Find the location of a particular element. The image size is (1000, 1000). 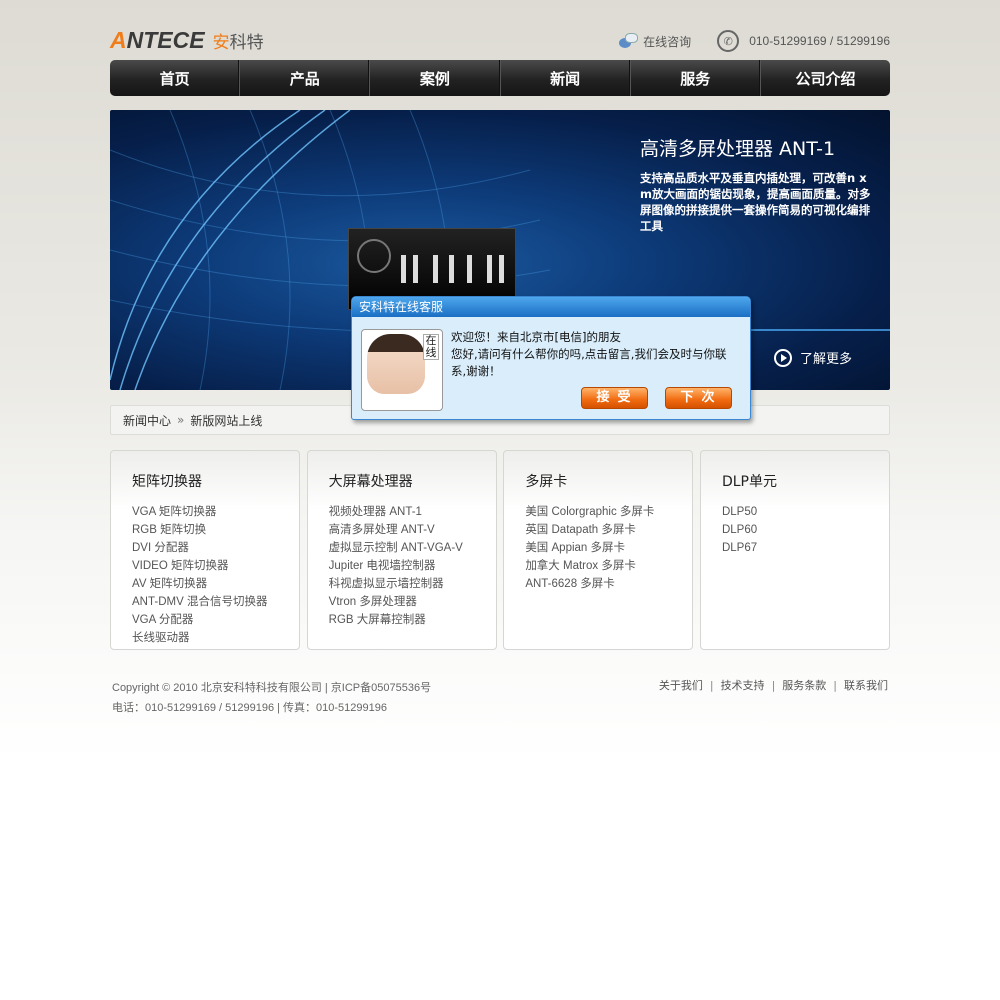

nav-news: 新闻 is located at coordinates (566, 78).